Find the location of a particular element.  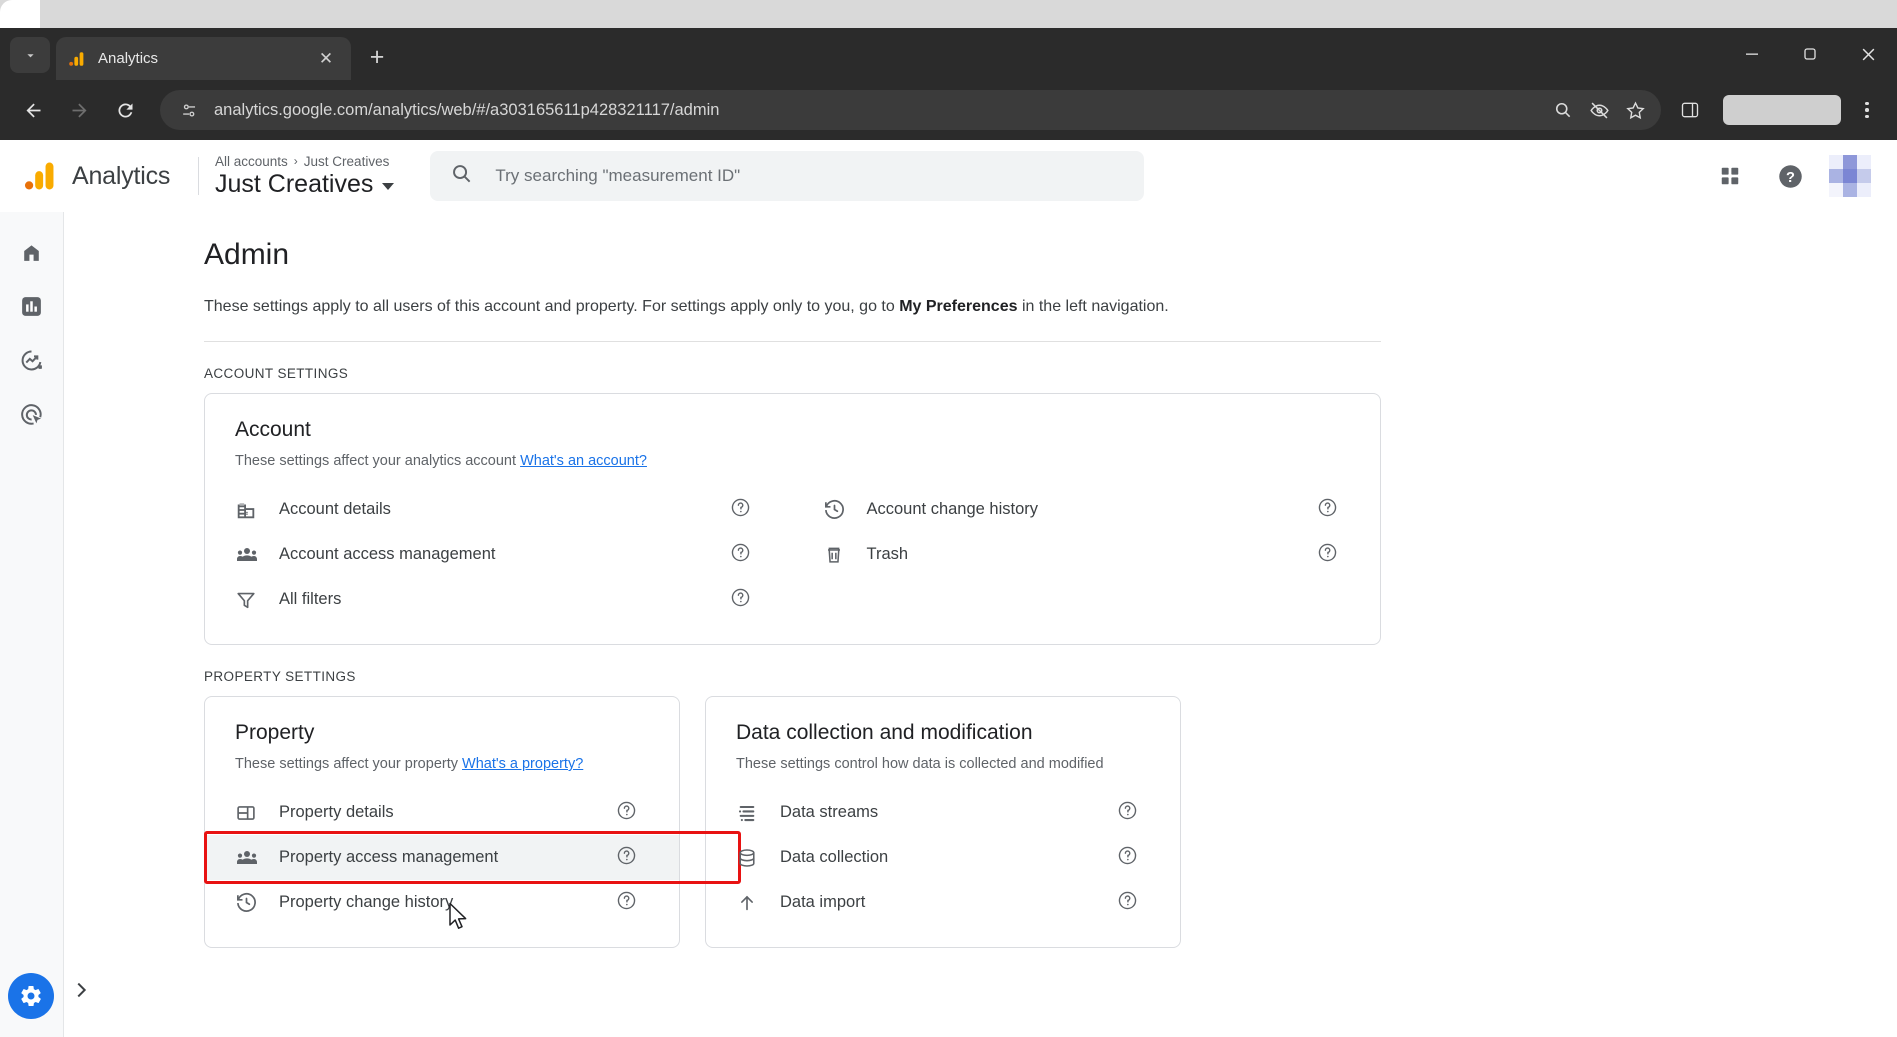

property-switcher: Just Creatives is located at coordinates (305, 184).